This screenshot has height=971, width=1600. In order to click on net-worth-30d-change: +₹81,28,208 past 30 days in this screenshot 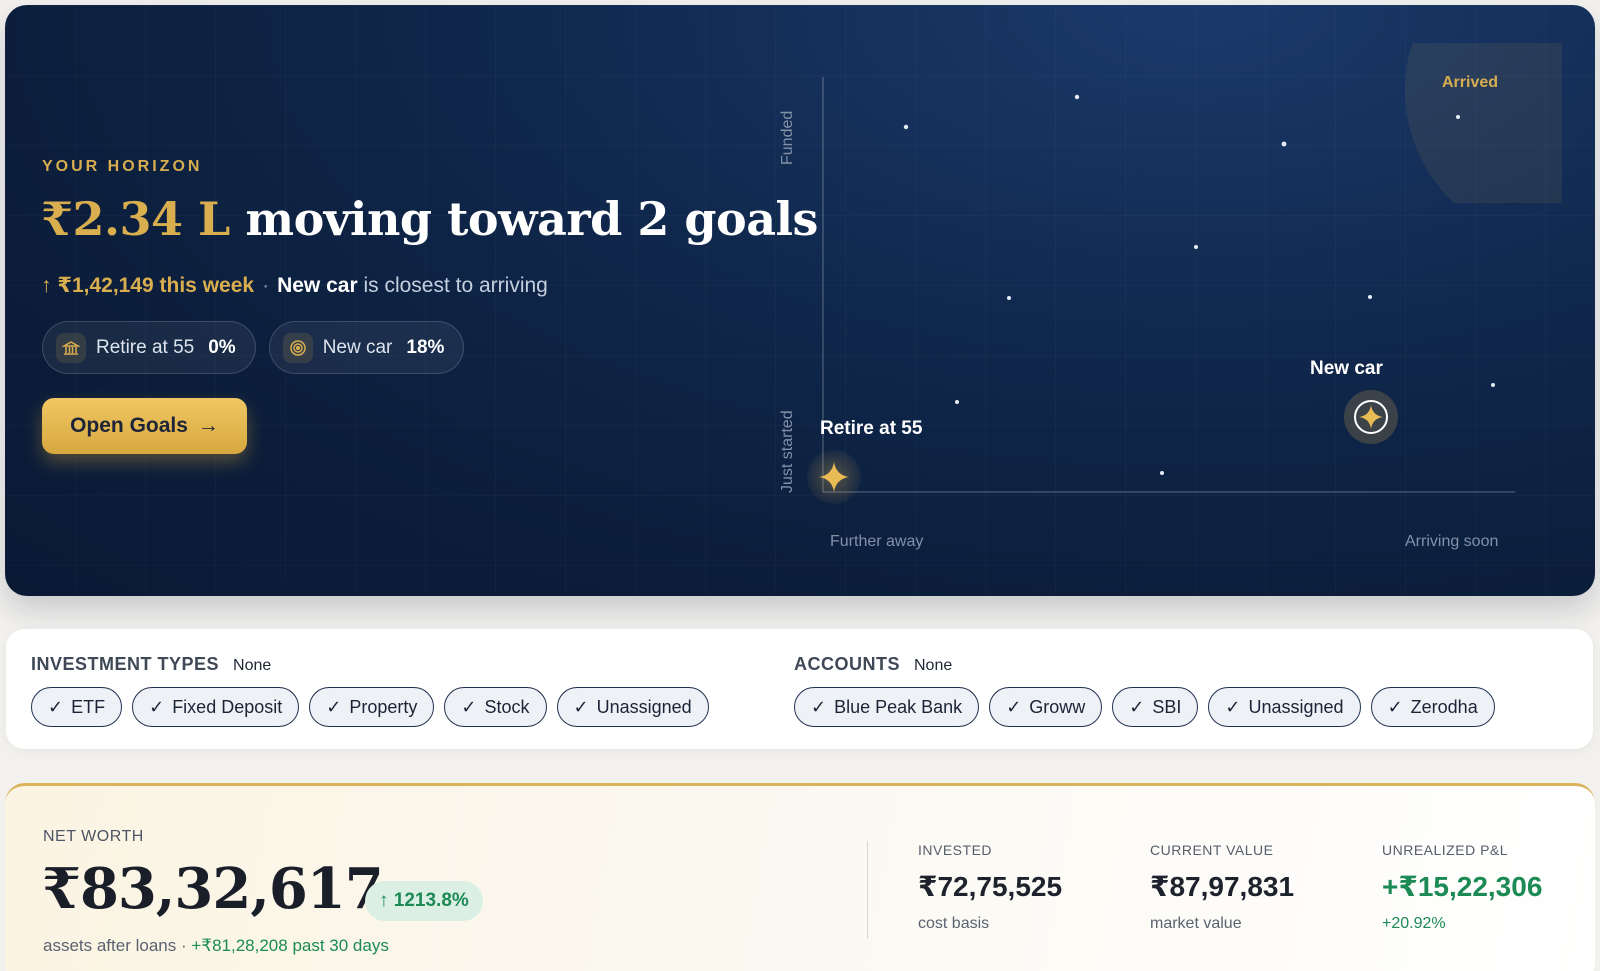, I will do `click(290, 945)`.